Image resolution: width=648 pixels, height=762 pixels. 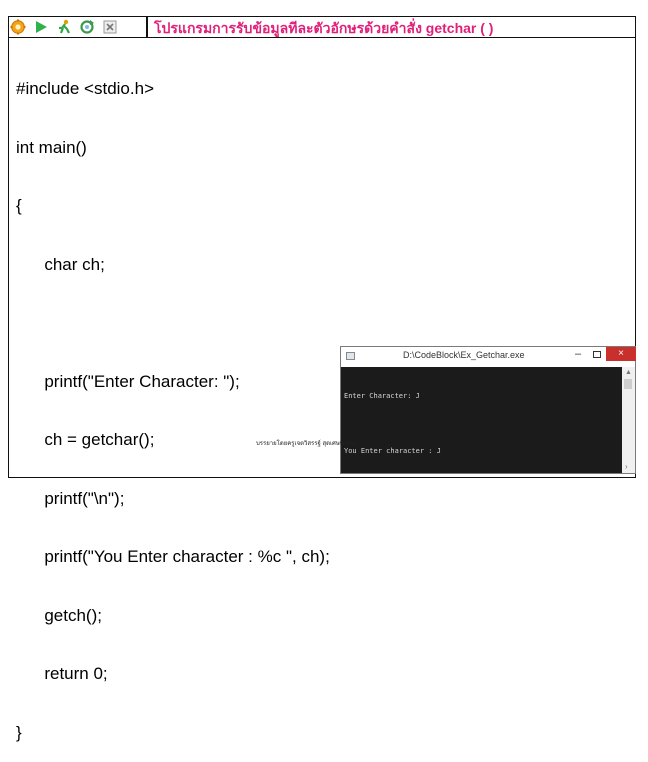 What do you see at coordinates (51, 147) in the screenshot?
I see `code-line: int main()` at bounding box center [51, 147].